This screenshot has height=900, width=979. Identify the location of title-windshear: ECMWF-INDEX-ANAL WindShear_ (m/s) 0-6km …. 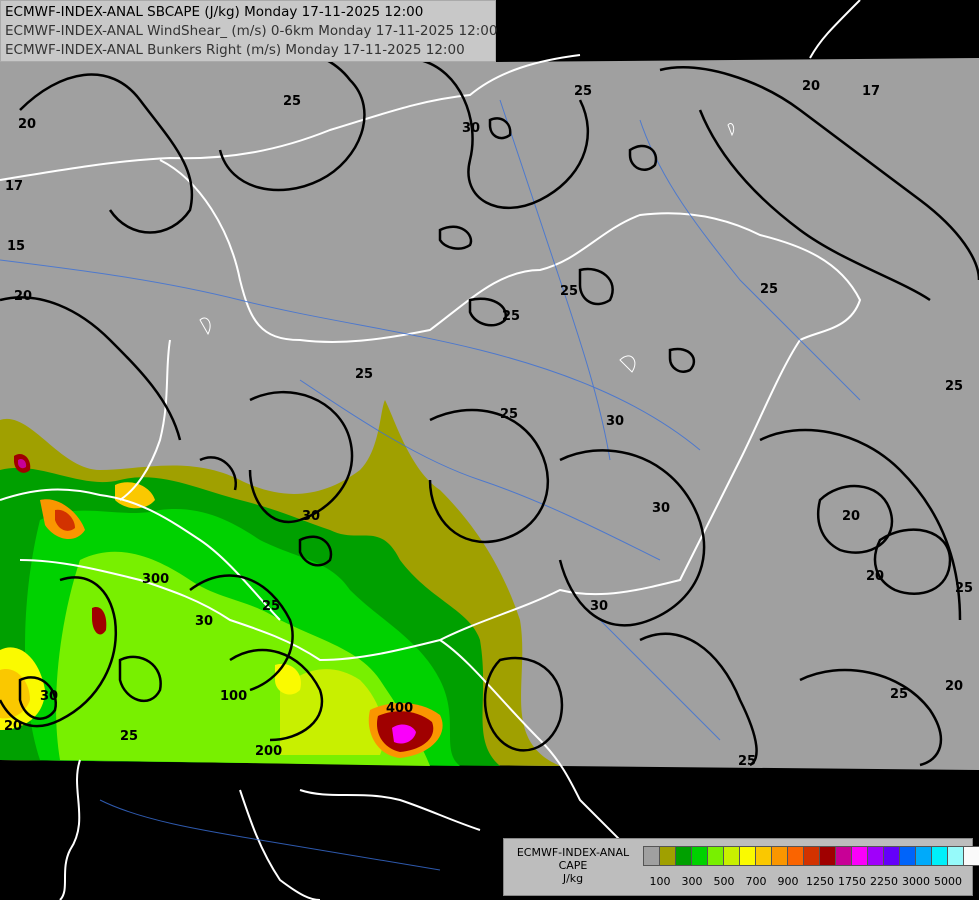
(251, 31).